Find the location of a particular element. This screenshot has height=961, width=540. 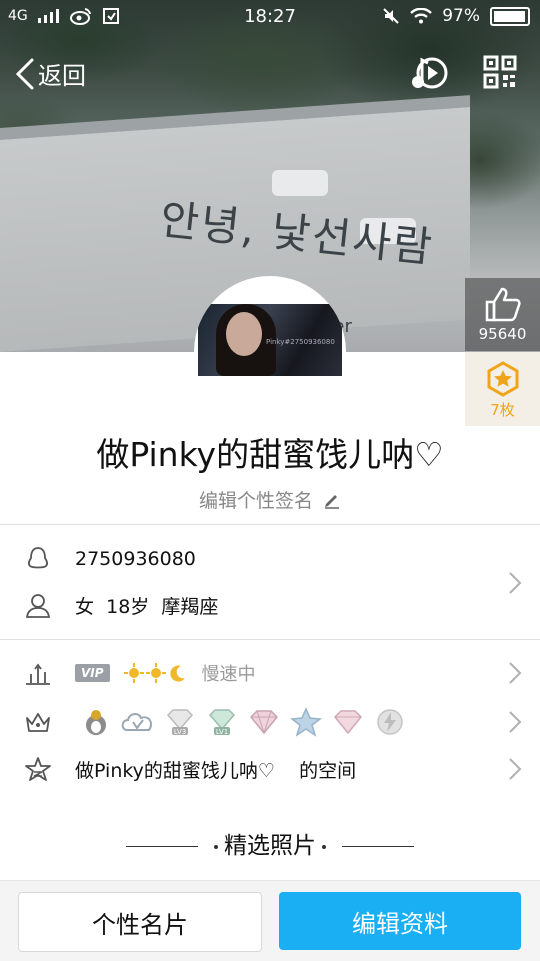

moon-icon is located at coordinates (177, 673).